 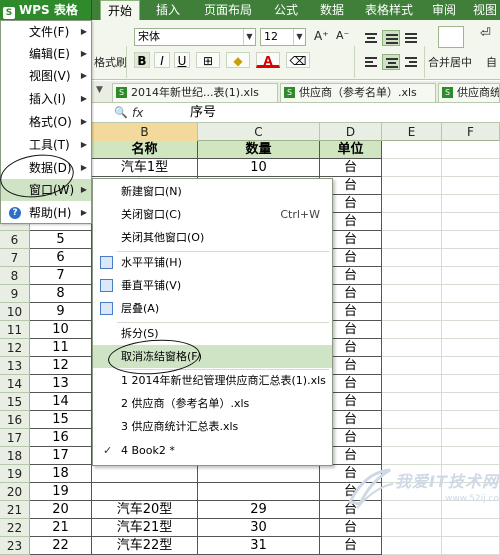 I want to click on tab-list-icon: ▼, so click(x=99, y=90).